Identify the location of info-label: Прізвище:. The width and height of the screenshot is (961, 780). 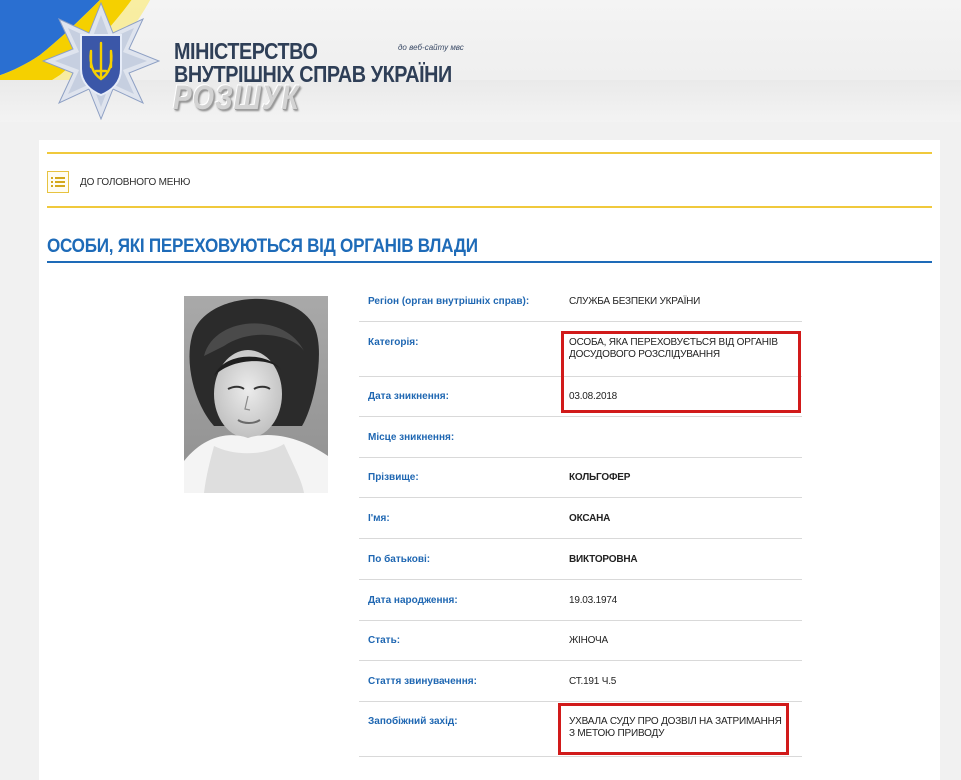
(393, 477).